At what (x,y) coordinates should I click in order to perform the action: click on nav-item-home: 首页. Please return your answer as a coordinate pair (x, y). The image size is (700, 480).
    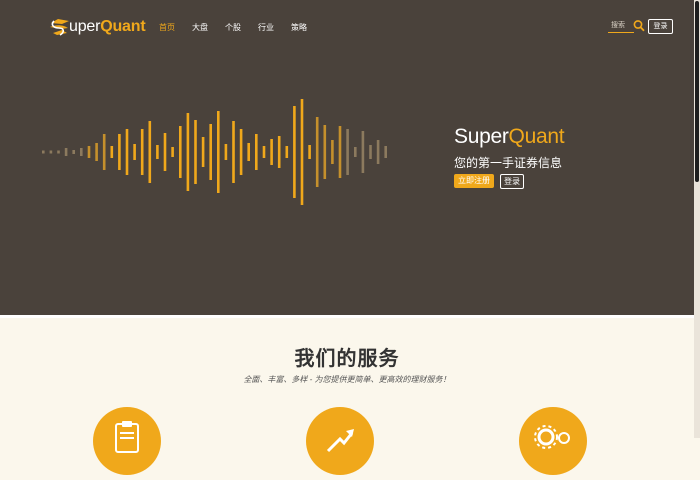
    Looking at the image, I should click on (167, 27).